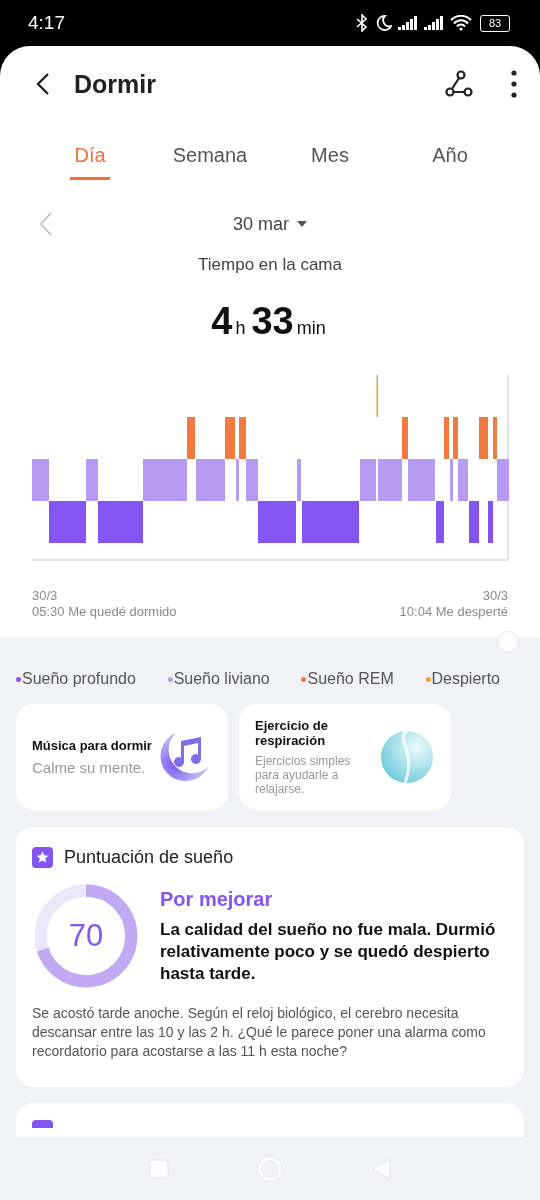  What do you see at coordinates (362, 23) in the screenshot?
I see `bluetooth-icon` at bounding box center [362, 23].